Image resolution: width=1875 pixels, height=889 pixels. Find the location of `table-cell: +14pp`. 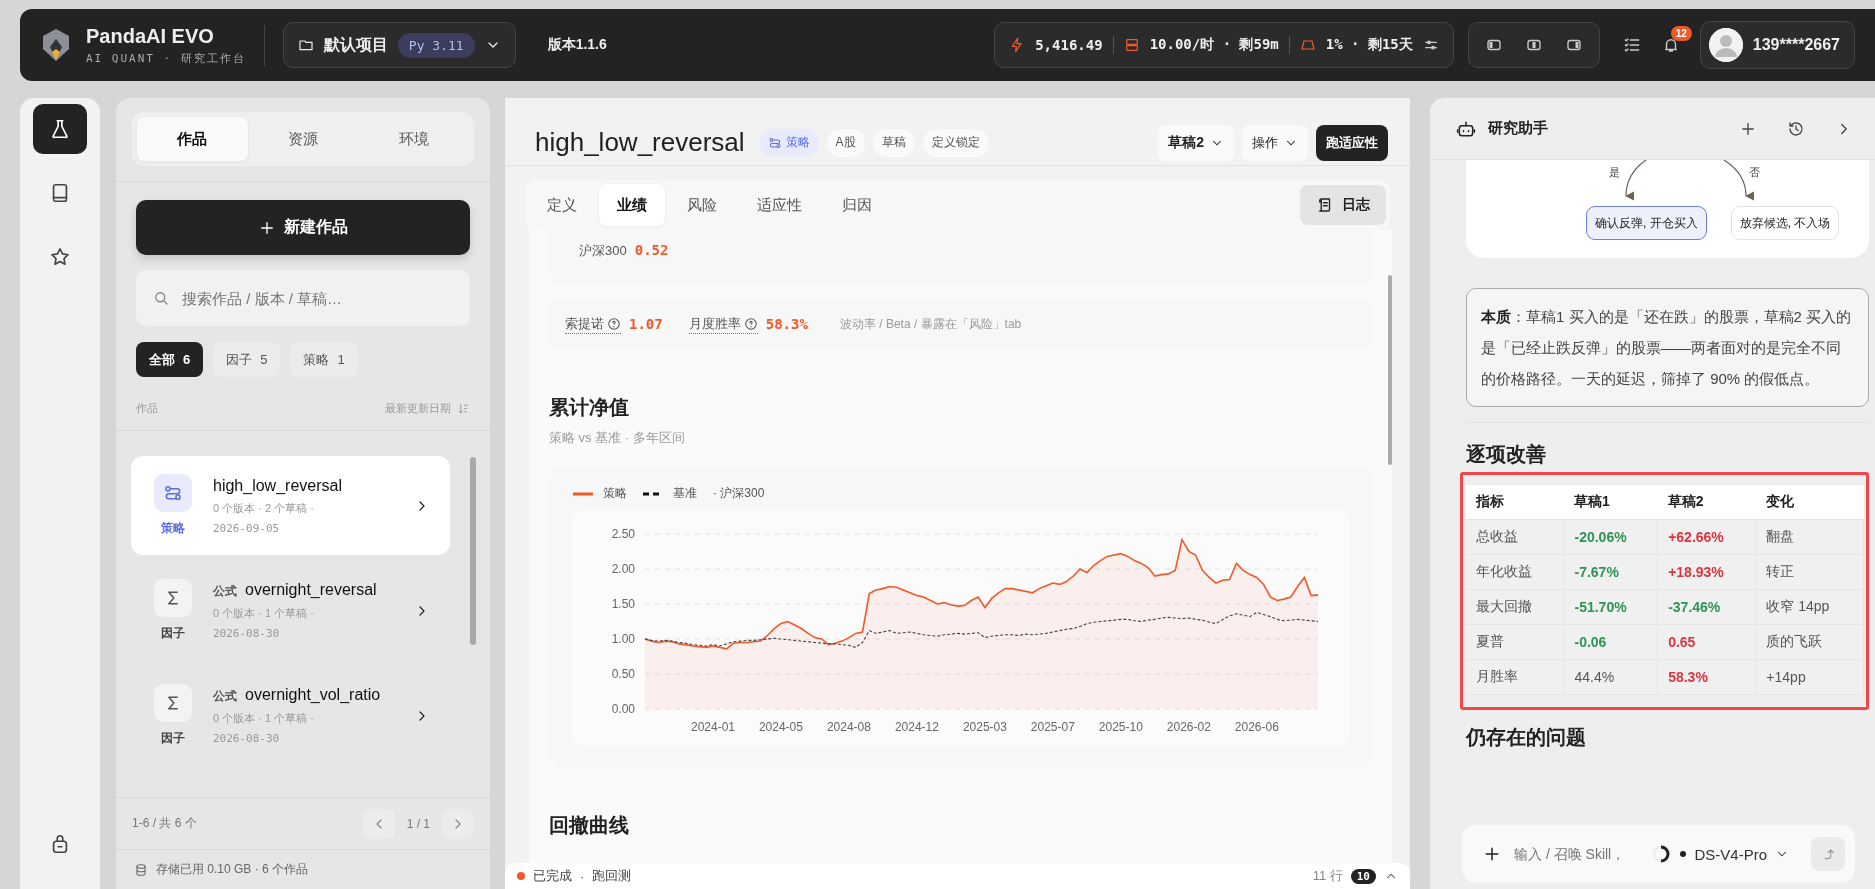

table-cell: +14pp is located at coordinates (1809, 676).